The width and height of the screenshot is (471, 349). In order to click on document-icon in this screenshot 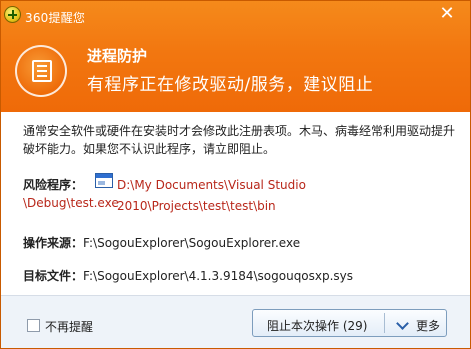, I will do `click(42, 71)`.